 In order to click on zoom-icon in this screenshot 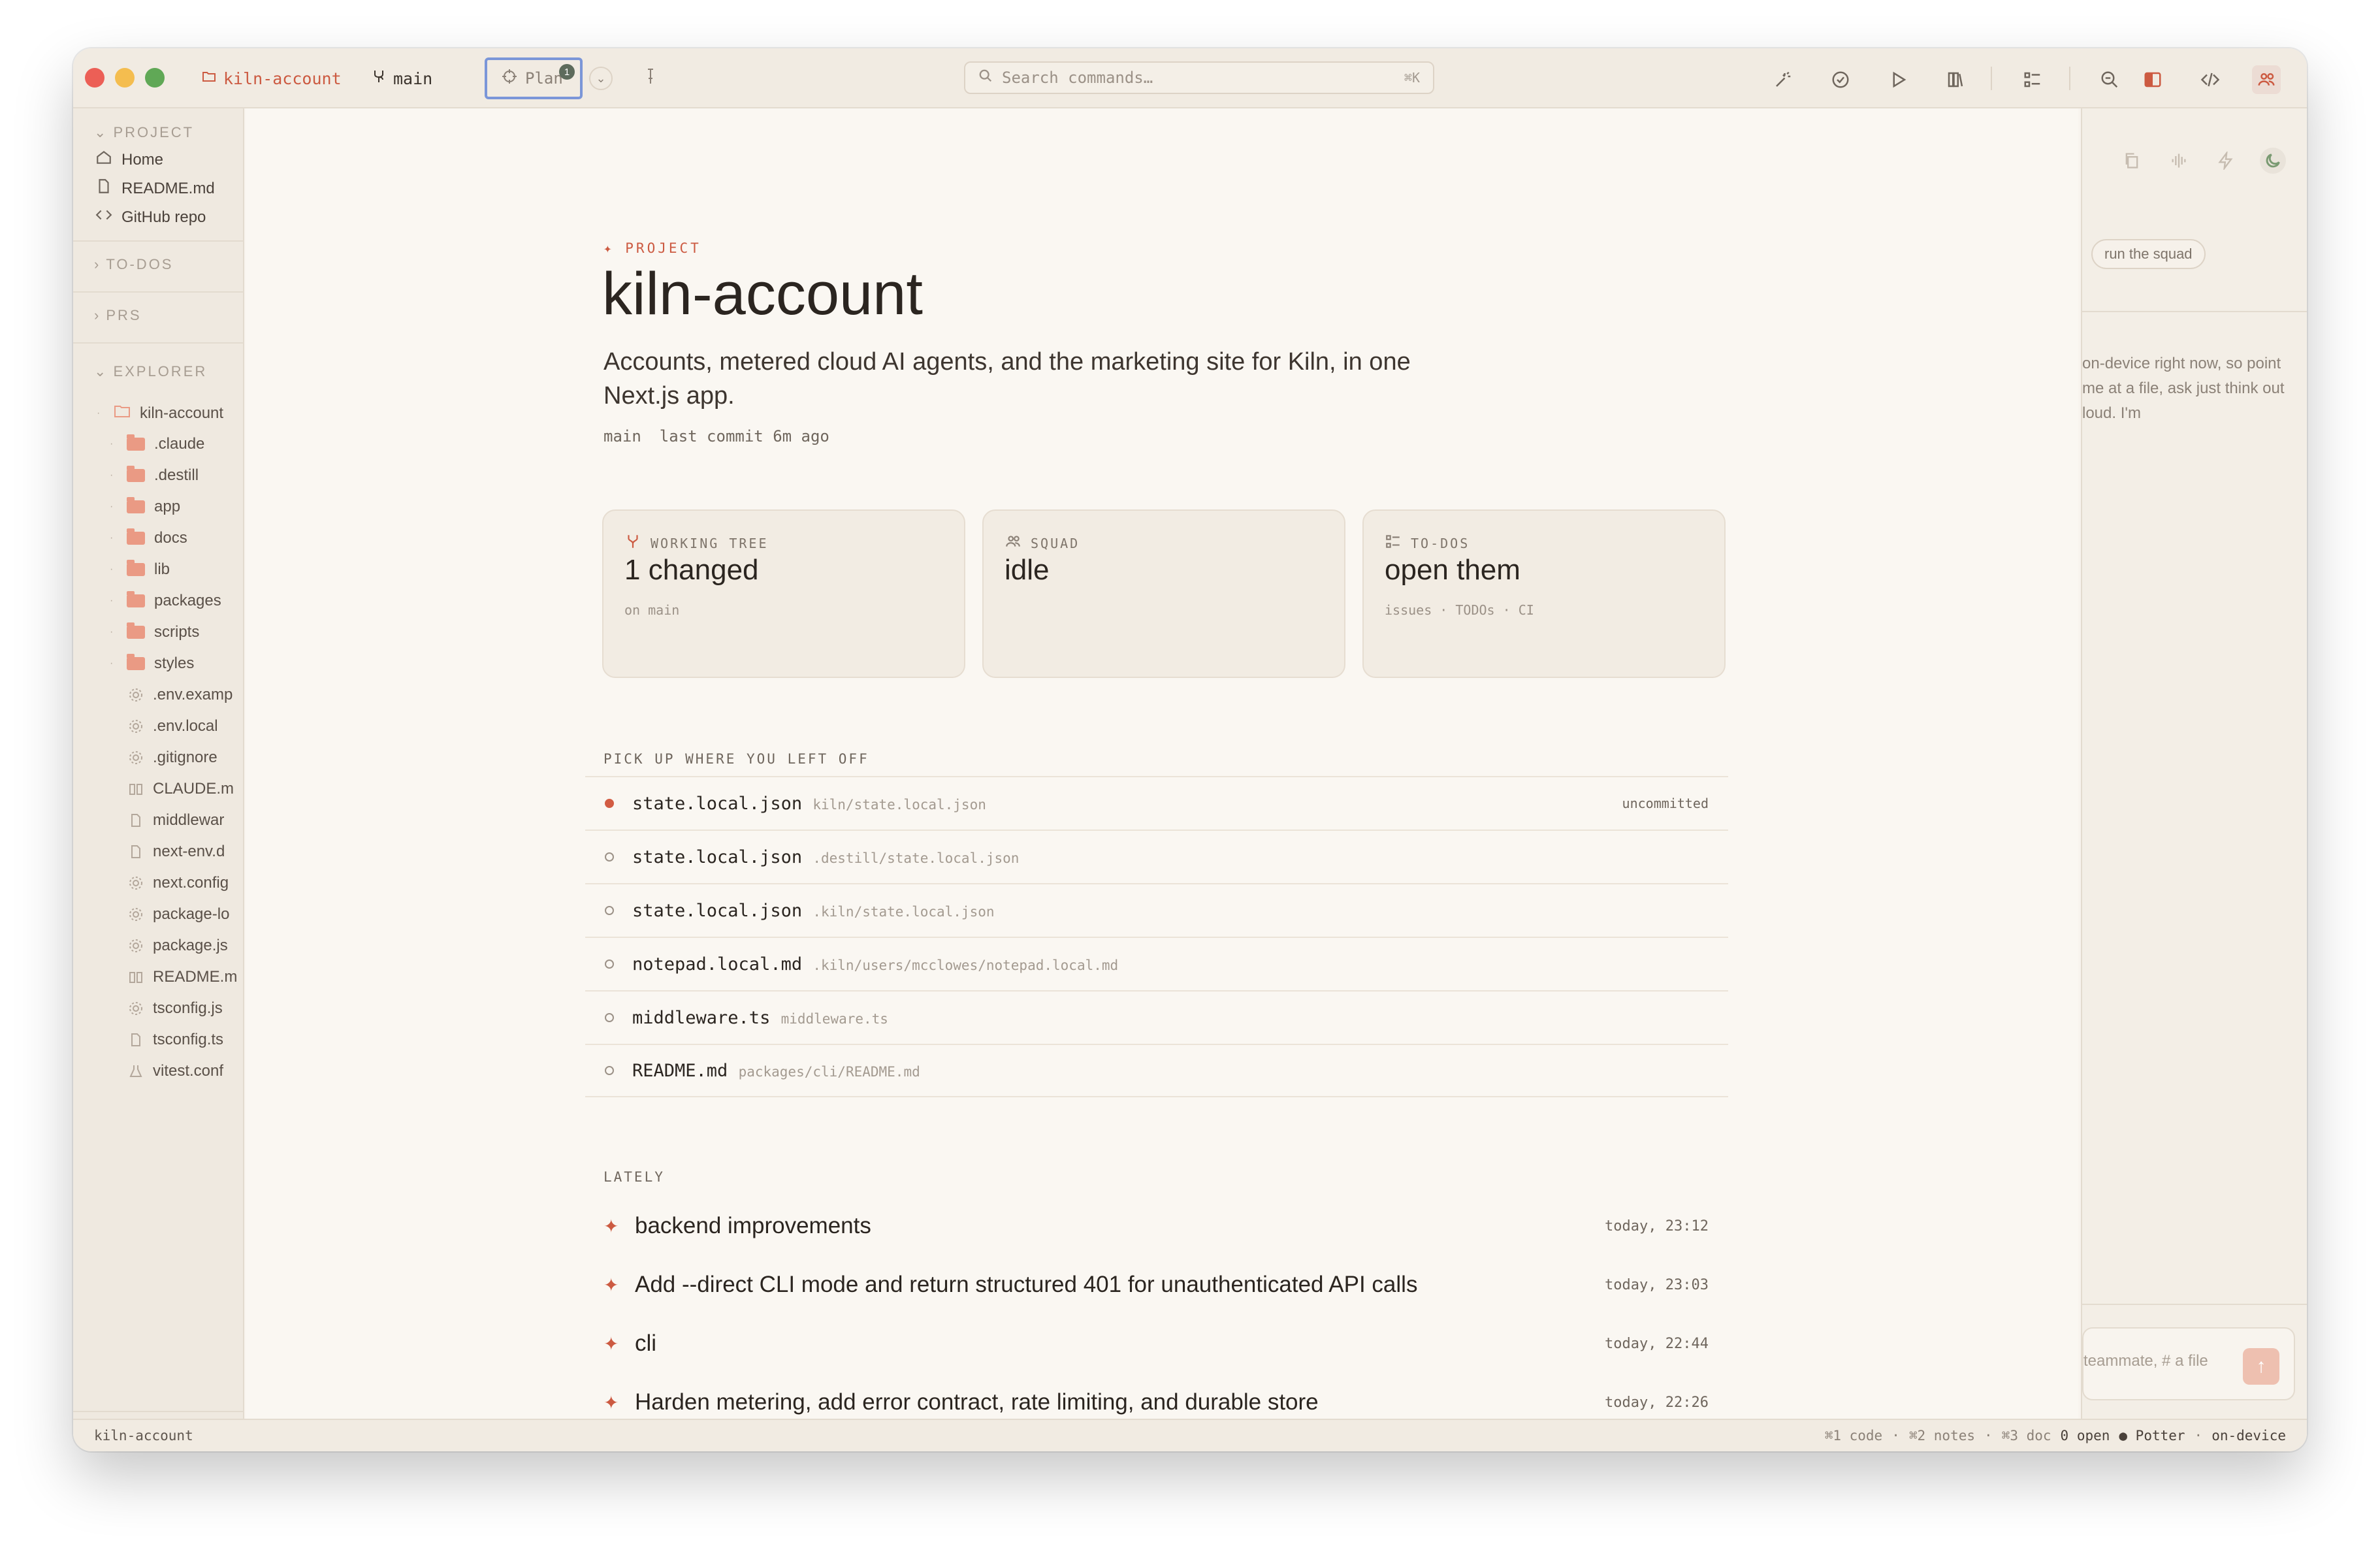, I will do `click(2109, 80)`.